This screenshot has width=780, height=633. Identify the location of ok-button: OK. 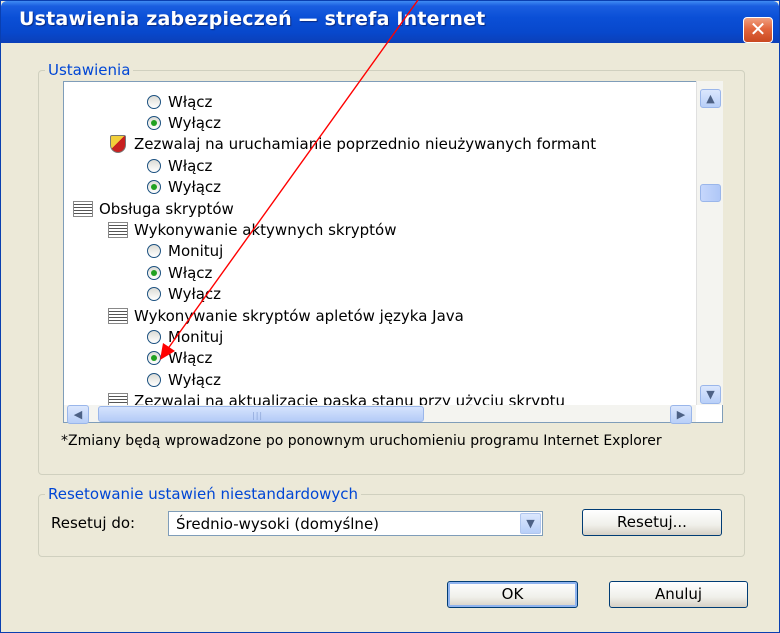
(512, 594).